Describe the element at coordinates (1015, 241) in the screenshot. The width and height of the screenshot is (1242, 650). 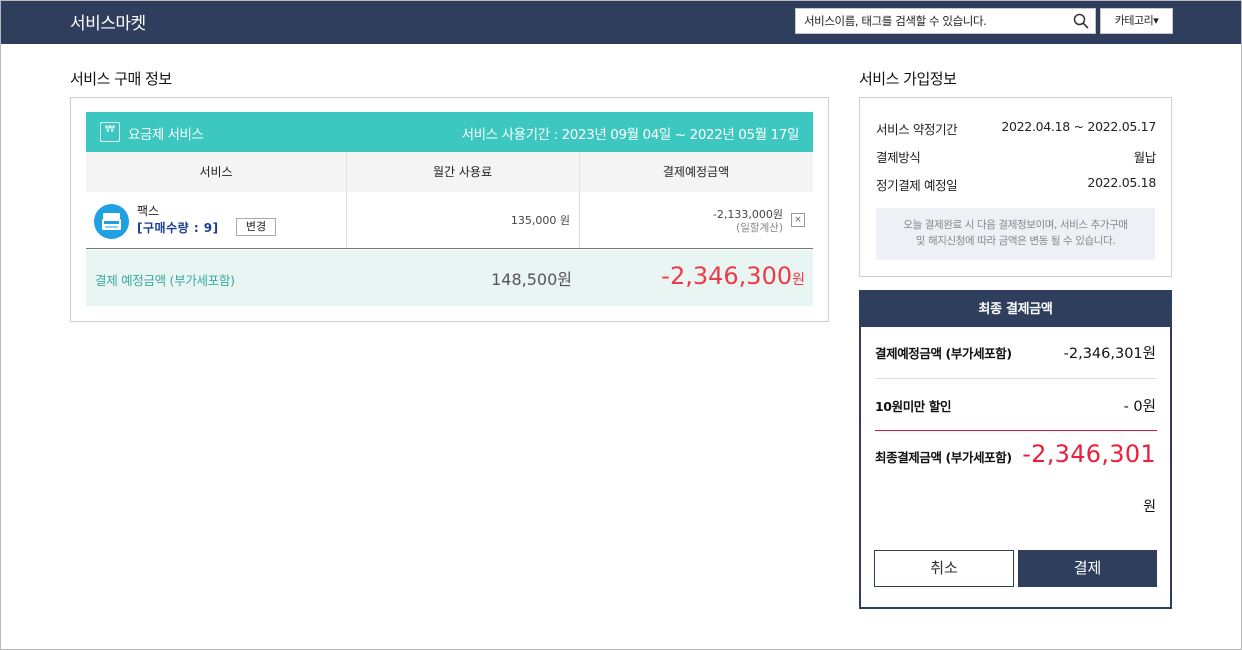
I see `payment-notice-line: 및 해지신청에 따라 금액은 변동 될 수 있습니다.` at that location.